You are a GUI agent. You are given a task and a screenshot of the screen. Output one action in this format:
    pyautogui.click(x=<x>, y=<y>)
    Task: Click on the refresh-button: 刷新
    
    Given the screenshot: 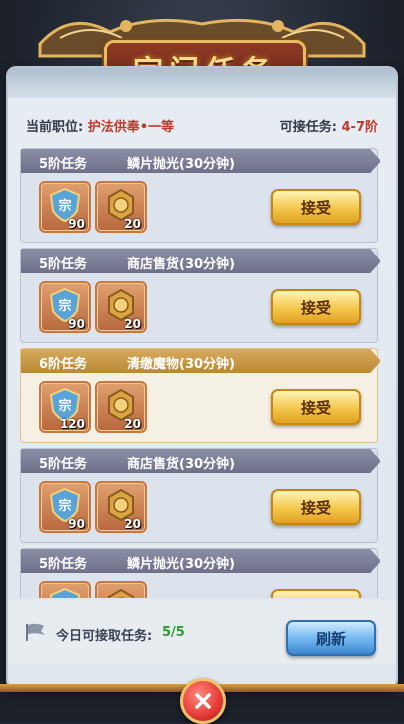 What is the action you would take?
    pyautogui.click(x=331, y=638)
    